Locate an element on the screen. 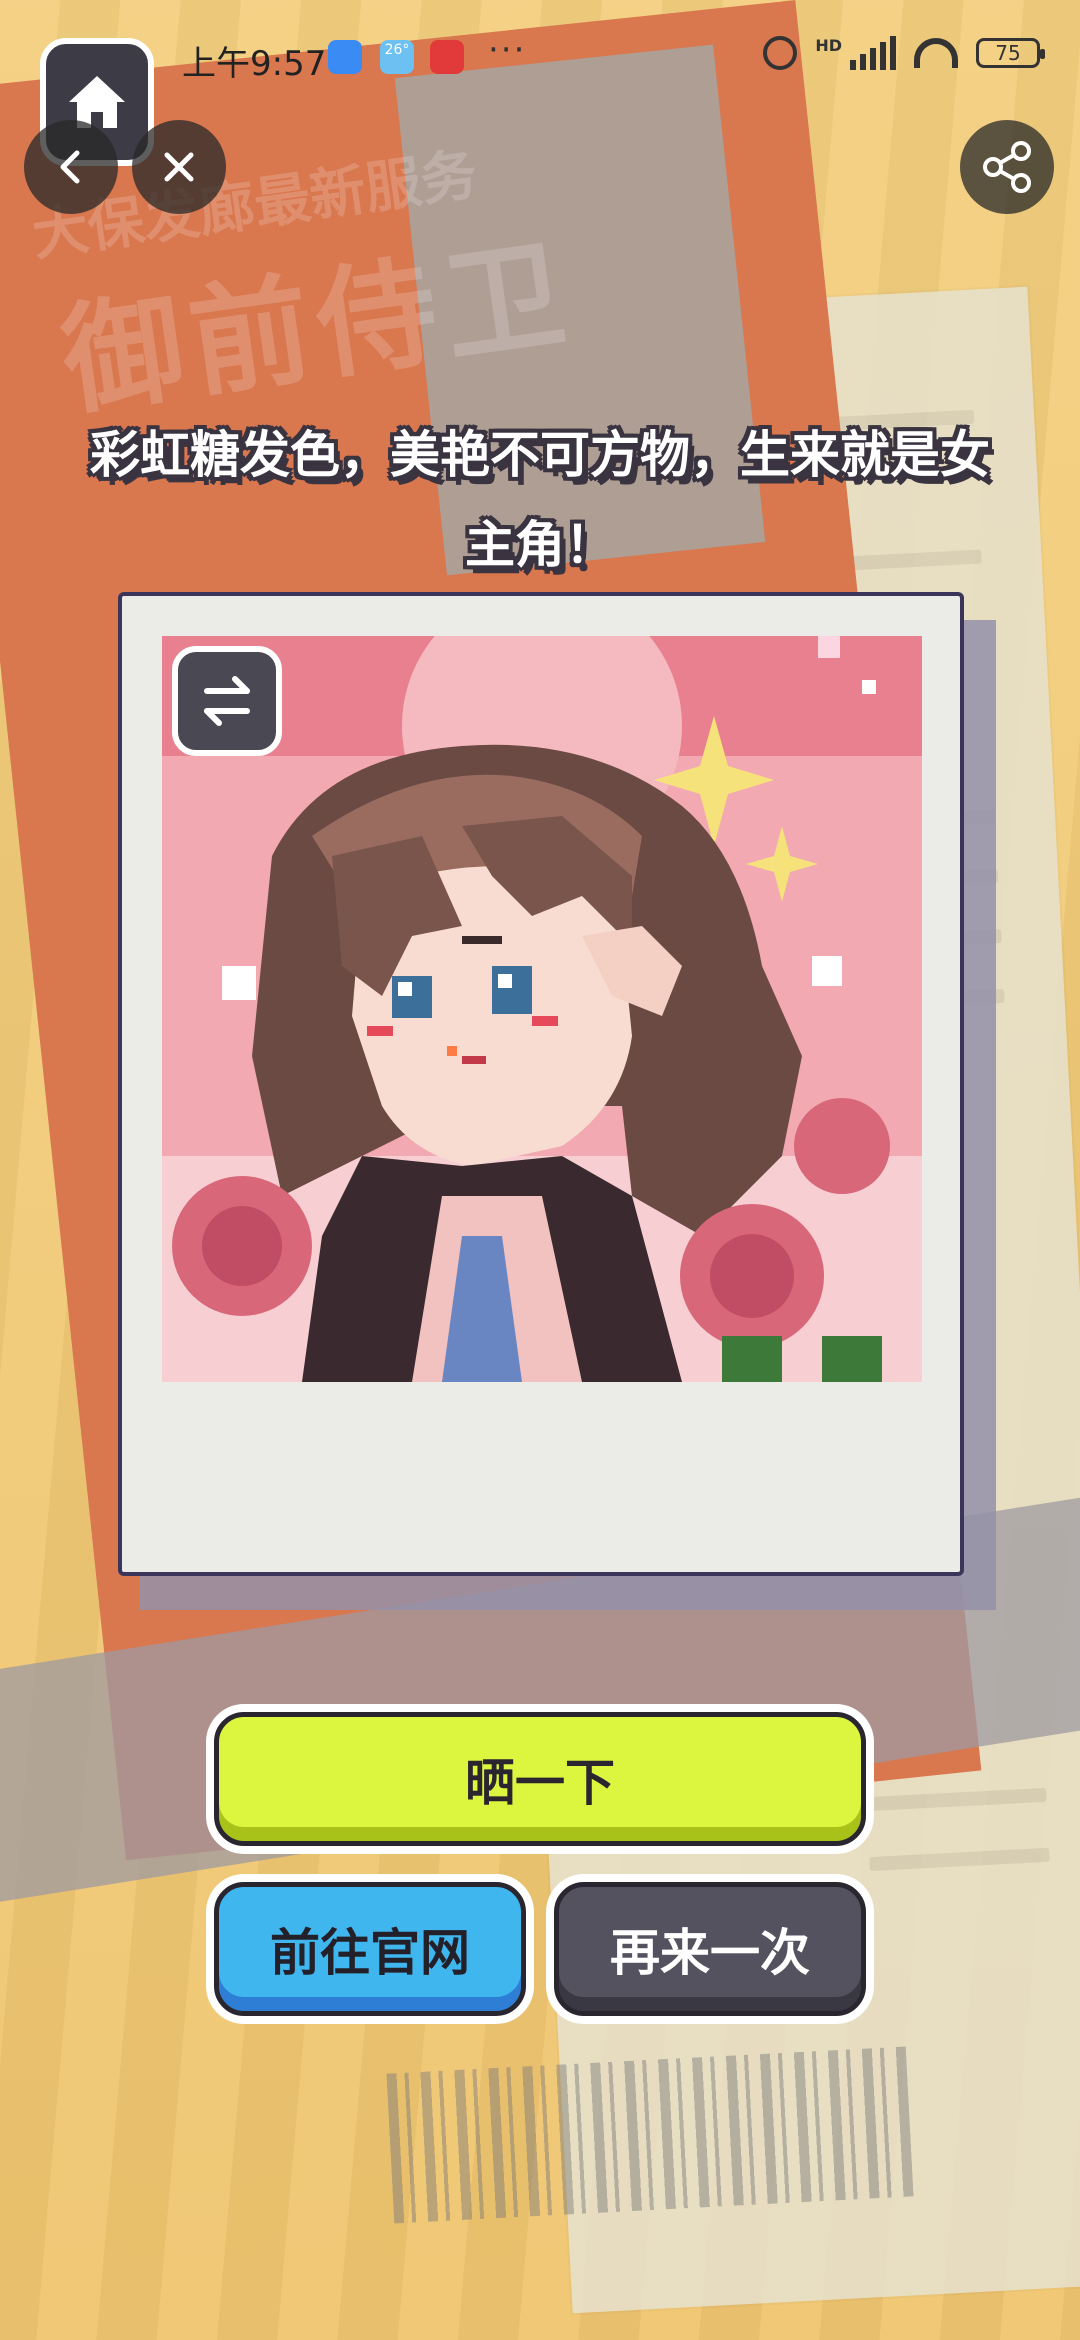  share-button is located at coordinates (1007, 167).